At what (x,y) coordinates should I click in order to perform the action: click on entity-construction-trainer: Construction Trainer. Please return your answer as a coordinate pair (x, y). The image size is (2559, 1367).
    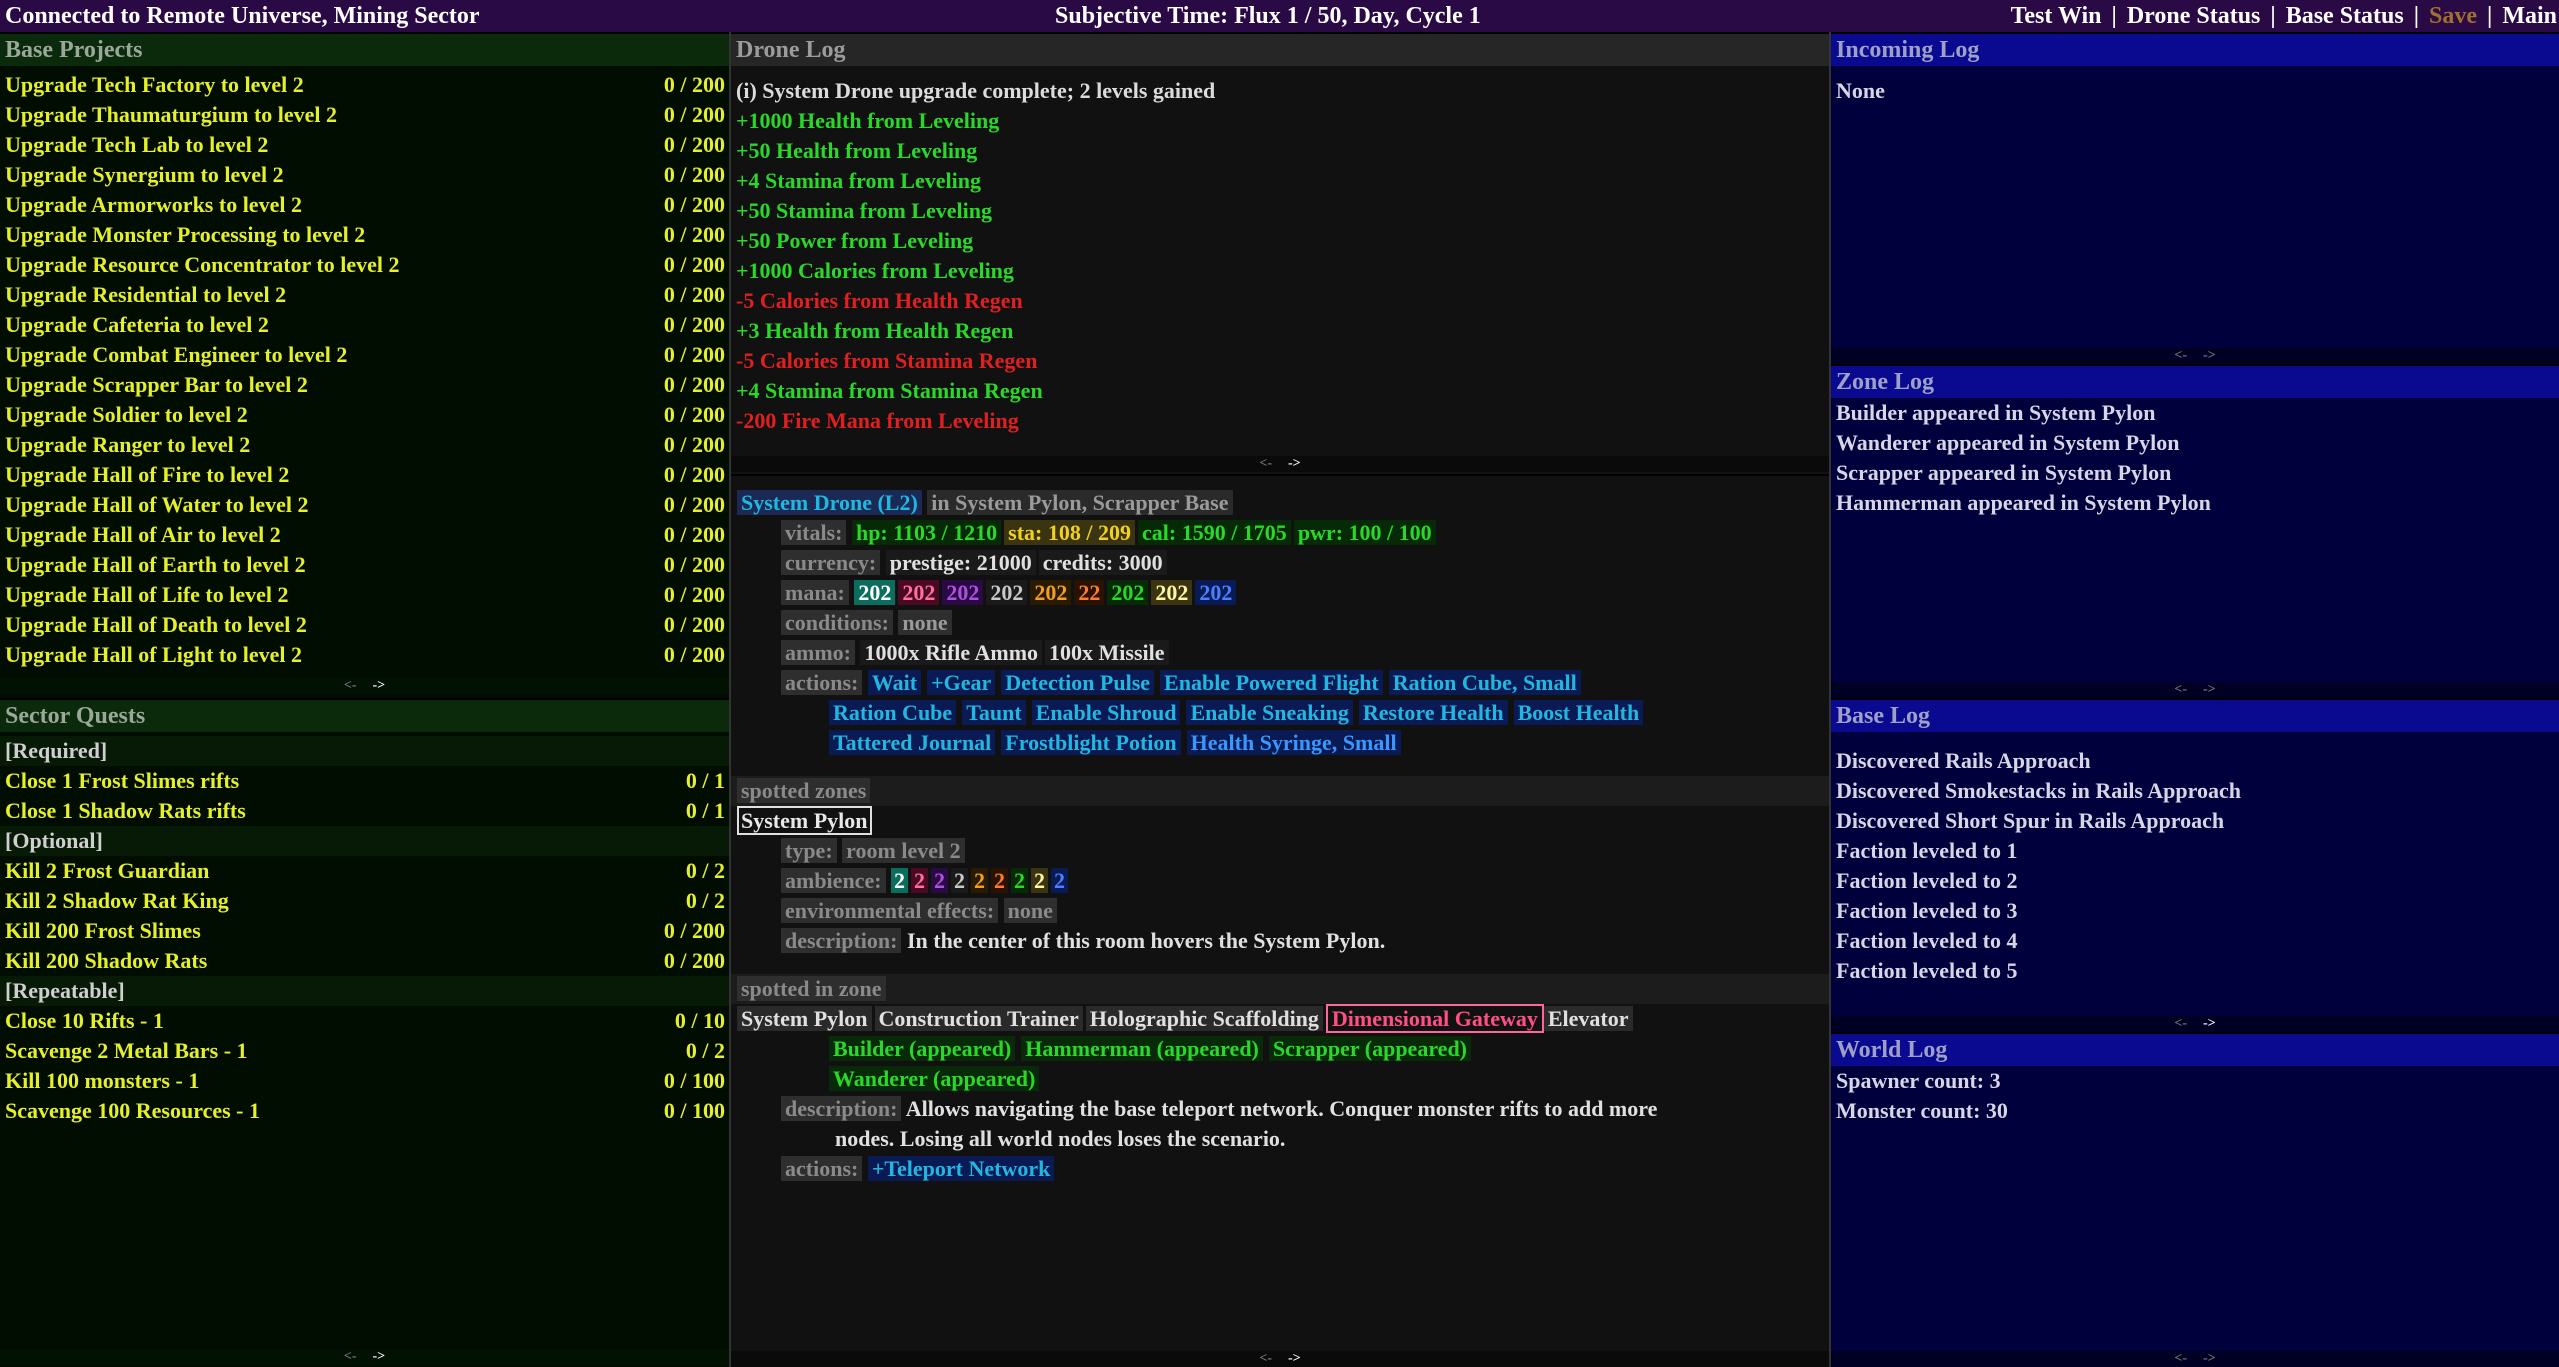
    Looking at the image, I should click on (978, 1018).